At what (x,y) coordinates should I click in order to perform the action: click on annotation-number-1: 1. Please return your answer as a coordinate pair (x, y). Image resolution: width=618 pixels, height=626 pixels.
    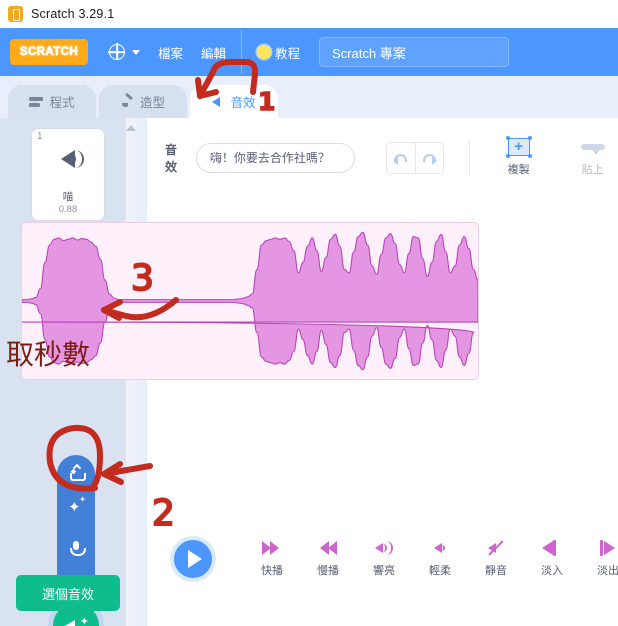
    Looking at the image, I should click on (266, 101).